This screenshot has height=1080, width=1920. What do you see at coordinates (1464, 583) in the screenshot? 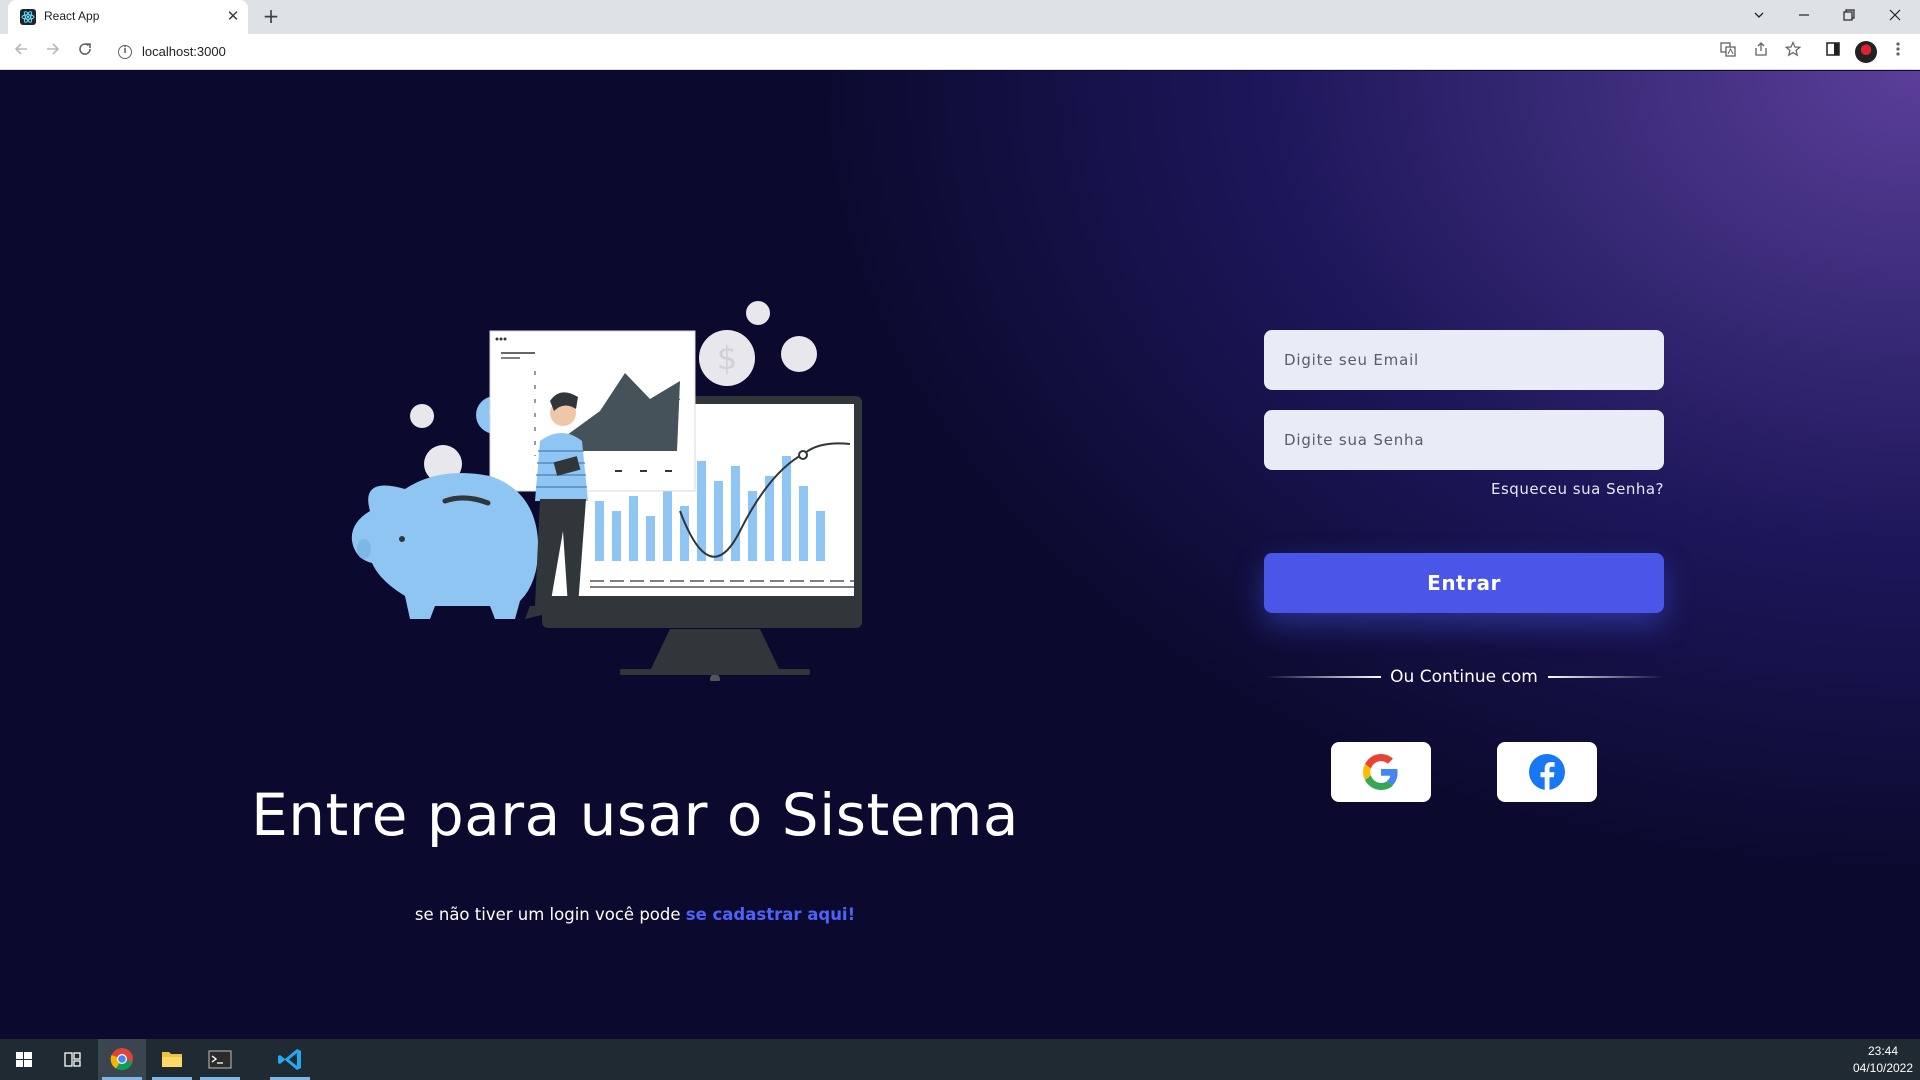
I see `login-submit-button: Entrar` at bounding box center [1464, 583].